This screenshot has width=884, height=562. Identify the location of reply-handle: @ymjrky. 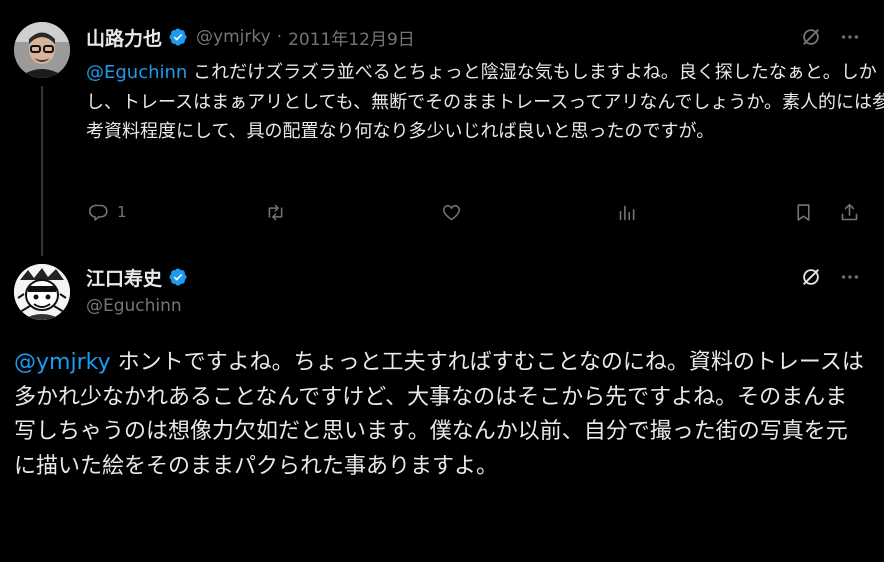
(233, 37).